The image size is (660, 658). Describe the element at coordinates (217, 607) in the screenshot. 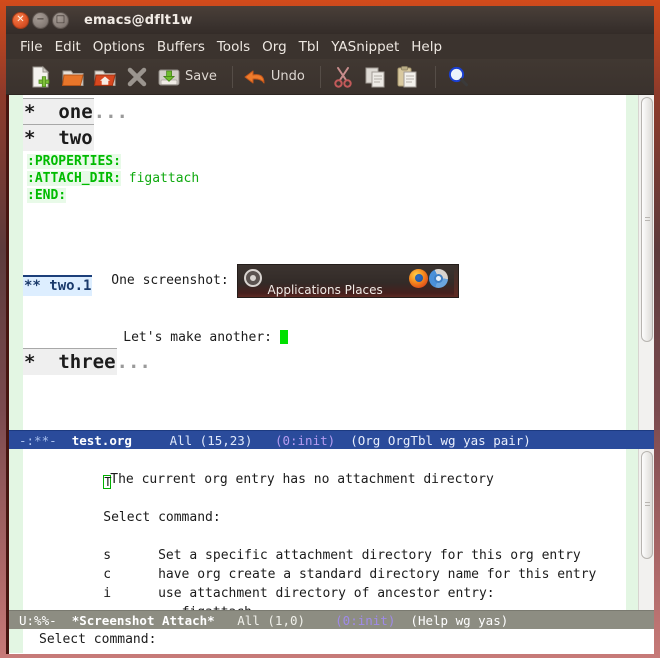

I see `ancestor-dir: figattach` at that location.